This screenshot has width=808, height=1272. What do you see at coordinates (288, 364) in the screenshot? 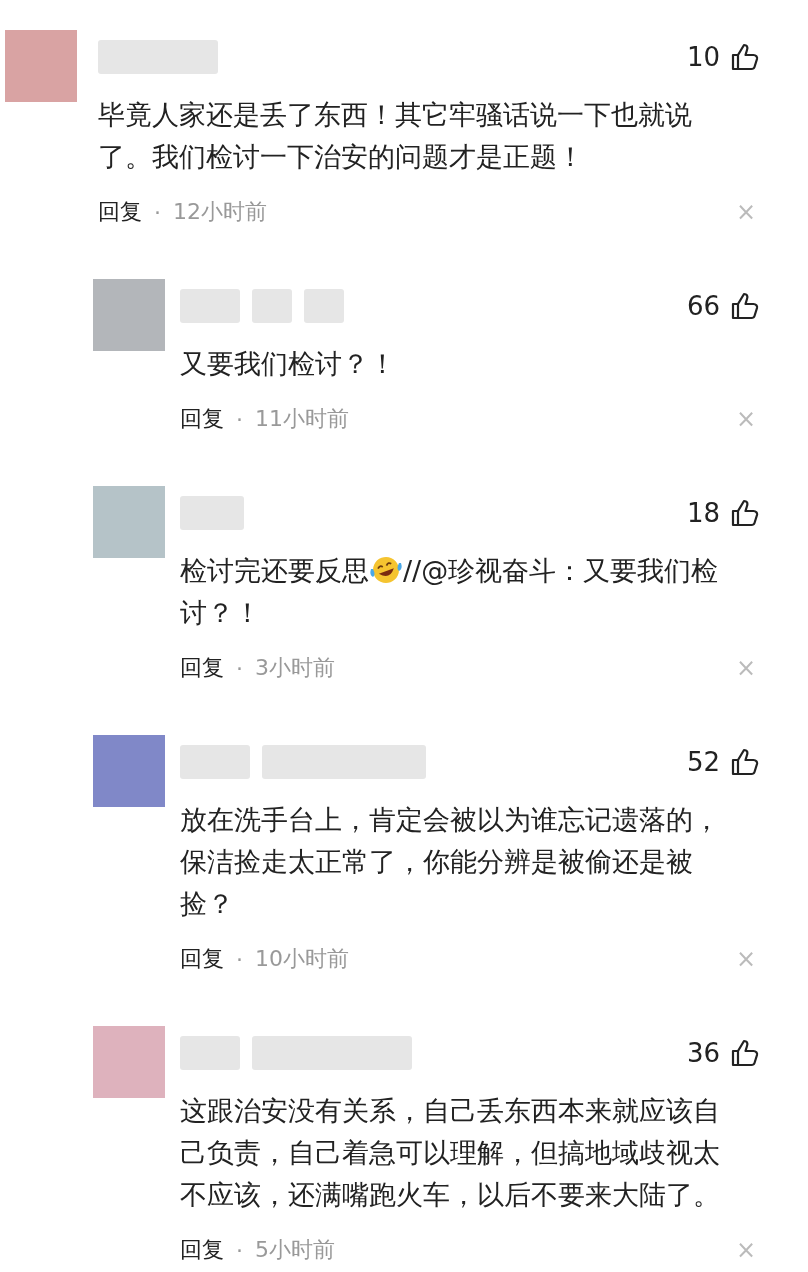
I see `comment-text: 又要我们检讨？！` at bounding box center [288, 364].